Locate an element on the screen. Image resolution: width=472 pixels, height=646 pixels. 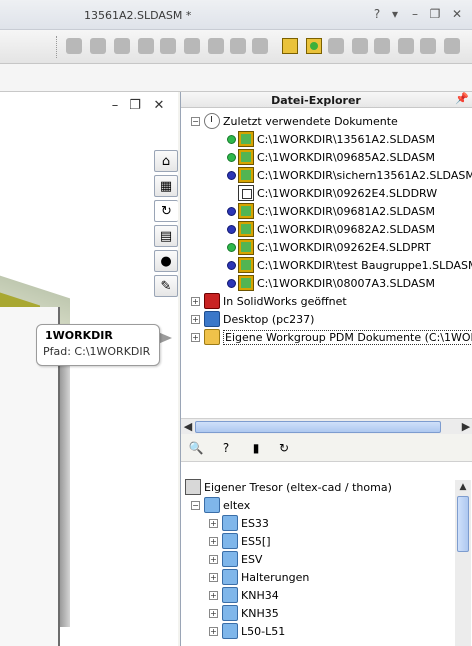
vault-folder-item: + KNH34 is located at coordinates (244, 595).